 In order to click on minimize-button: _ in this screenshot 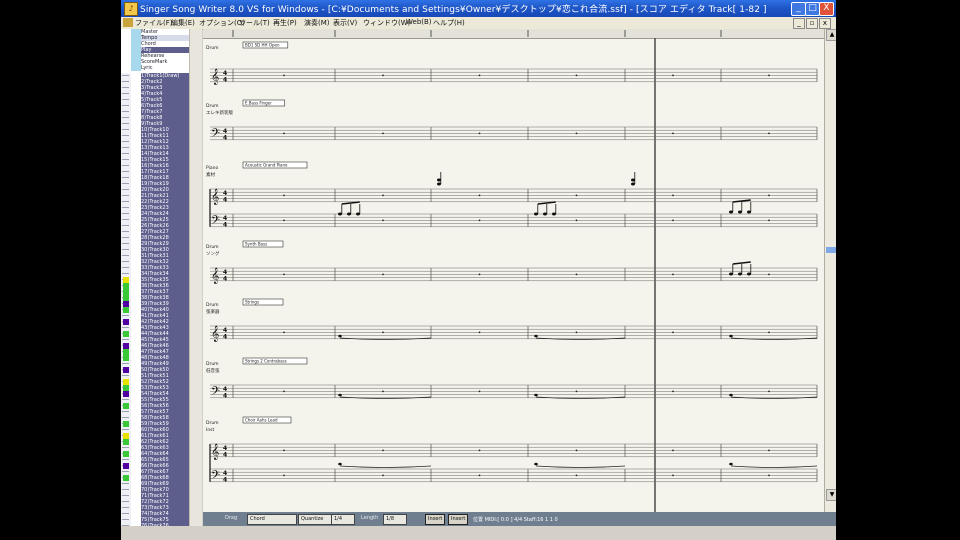, I will do `click(798, 9)`.